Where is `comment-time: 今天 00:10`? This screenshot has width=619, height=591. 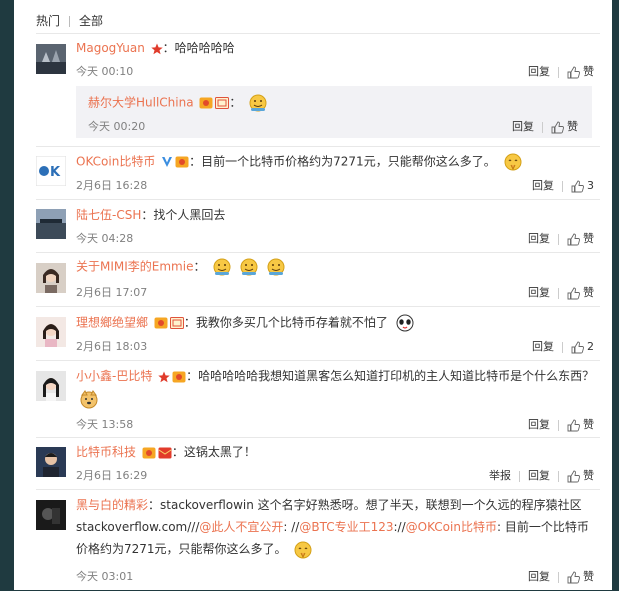
comment-time: 今天 00:10 is located at coordinates (105, 71).